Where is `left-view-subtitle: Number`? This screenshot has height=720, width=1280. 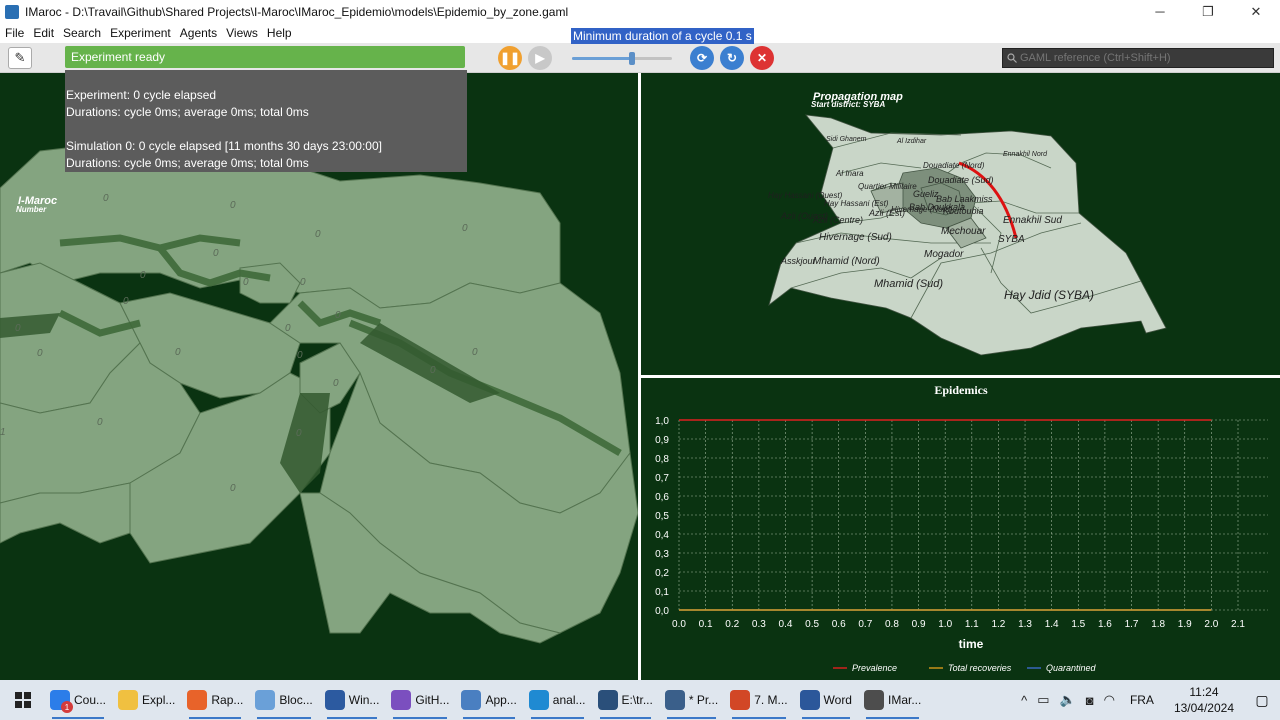
left-view-subtitle: Number is located at coordinates (31, 209).